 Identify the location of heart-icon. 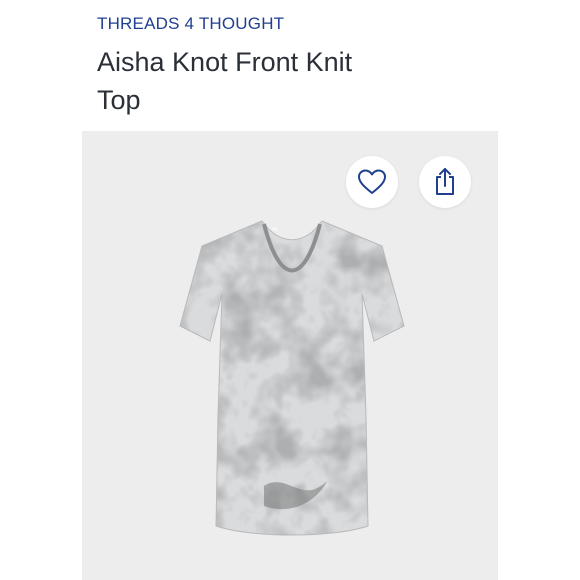
(372, 181).